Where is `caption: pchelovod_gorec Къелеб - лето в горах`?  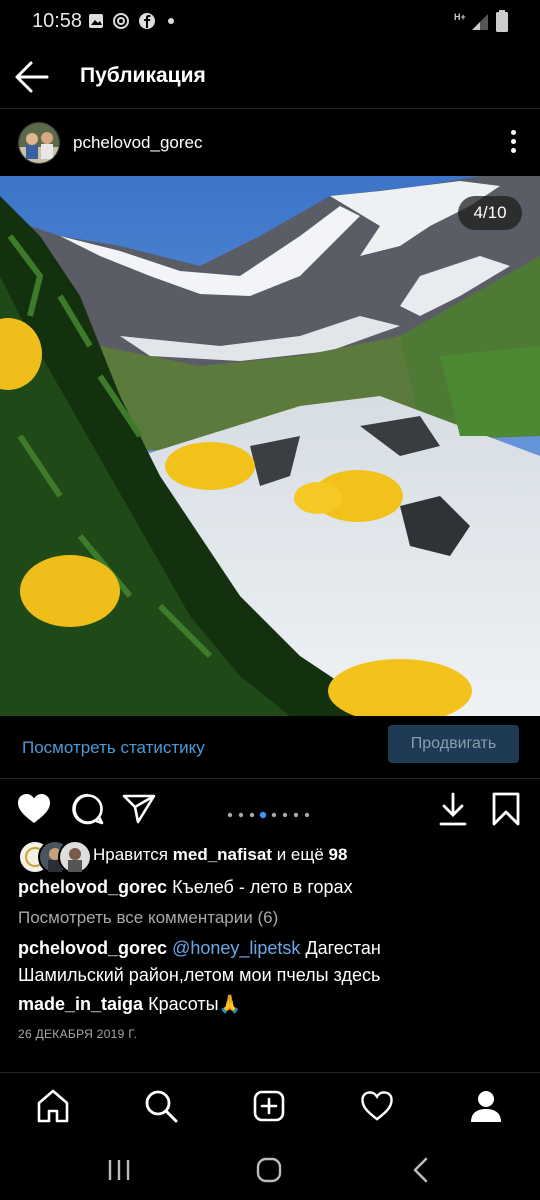
caption: pchelovod_gorec Къелеб - лето в горах is located at coordinates (273, 887).